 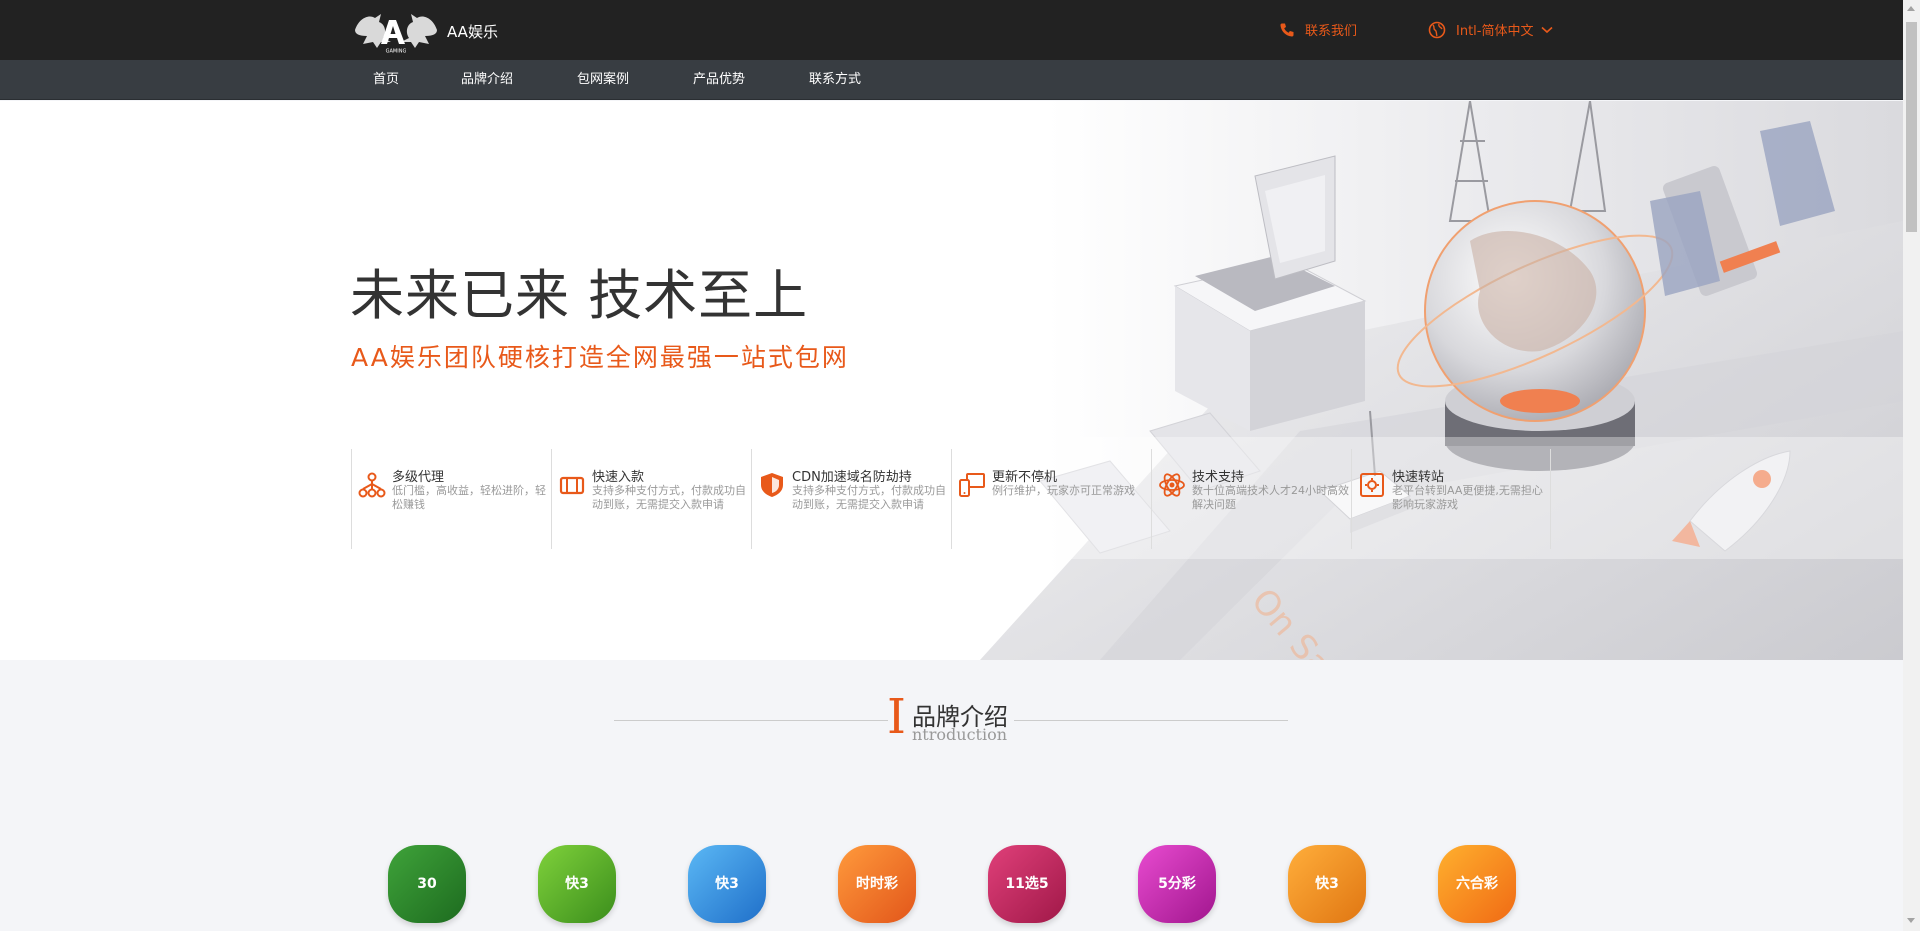 I want to click on feature-fast-deposit: 快速入款 支持多种支付方式，付款成功自动到账，无需提交入款申请, so click(x=651, y=499).